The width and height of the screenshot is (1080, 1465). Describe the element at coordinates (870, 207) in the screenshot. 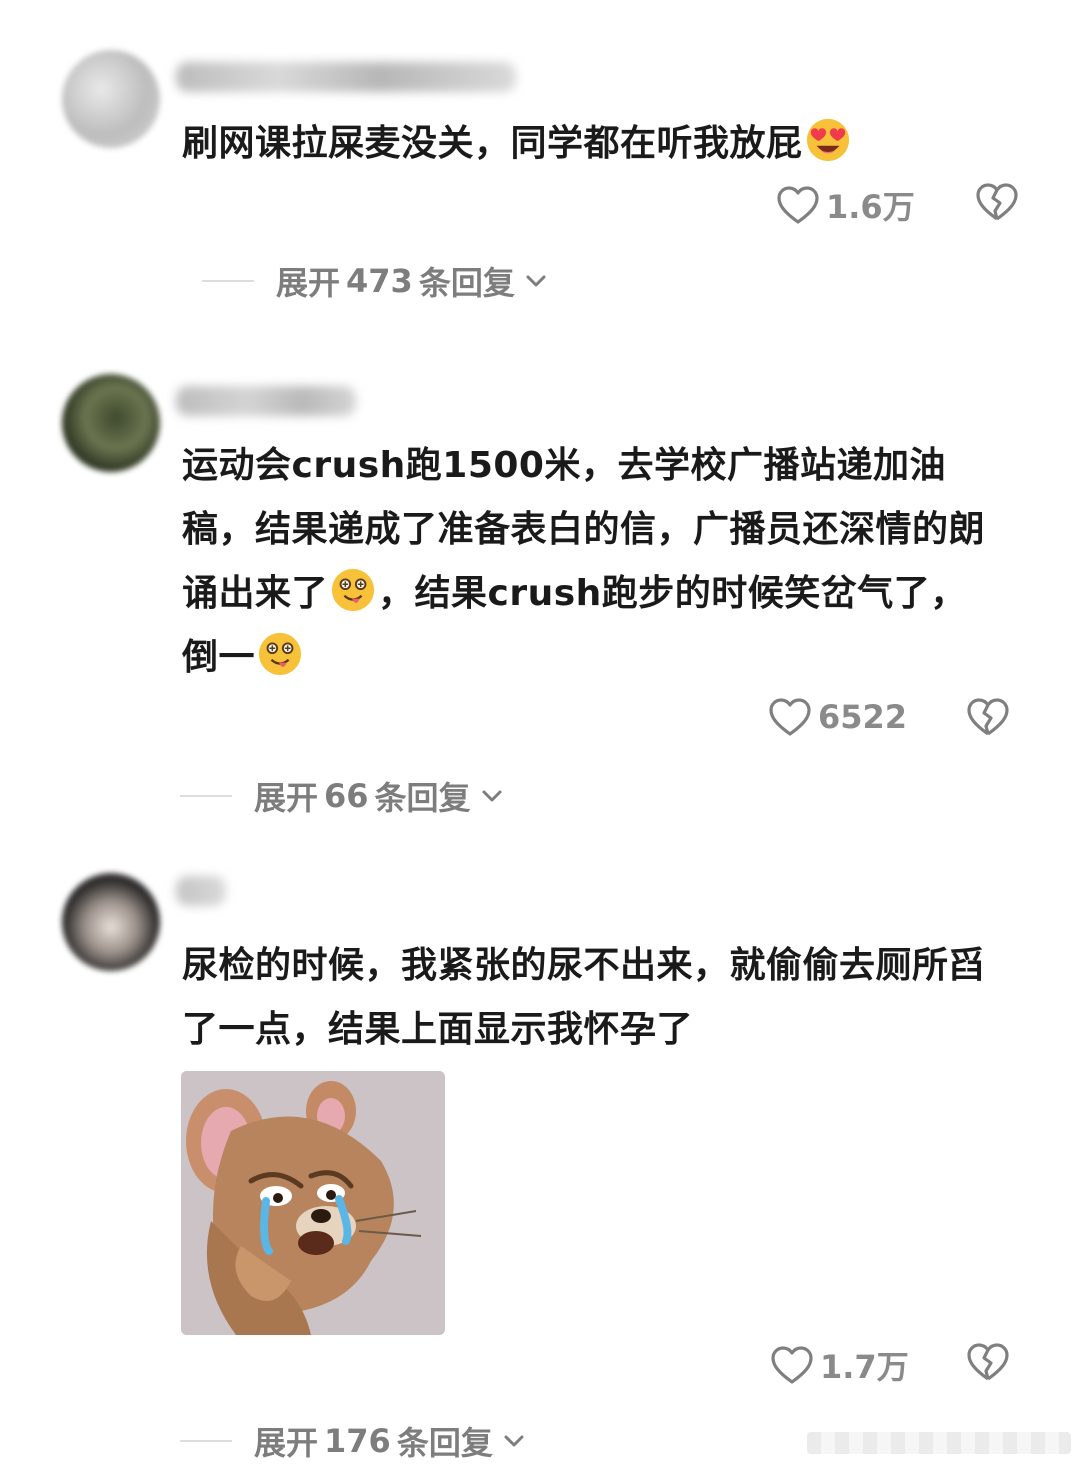

I see `like-count: 1.6万` at that location.